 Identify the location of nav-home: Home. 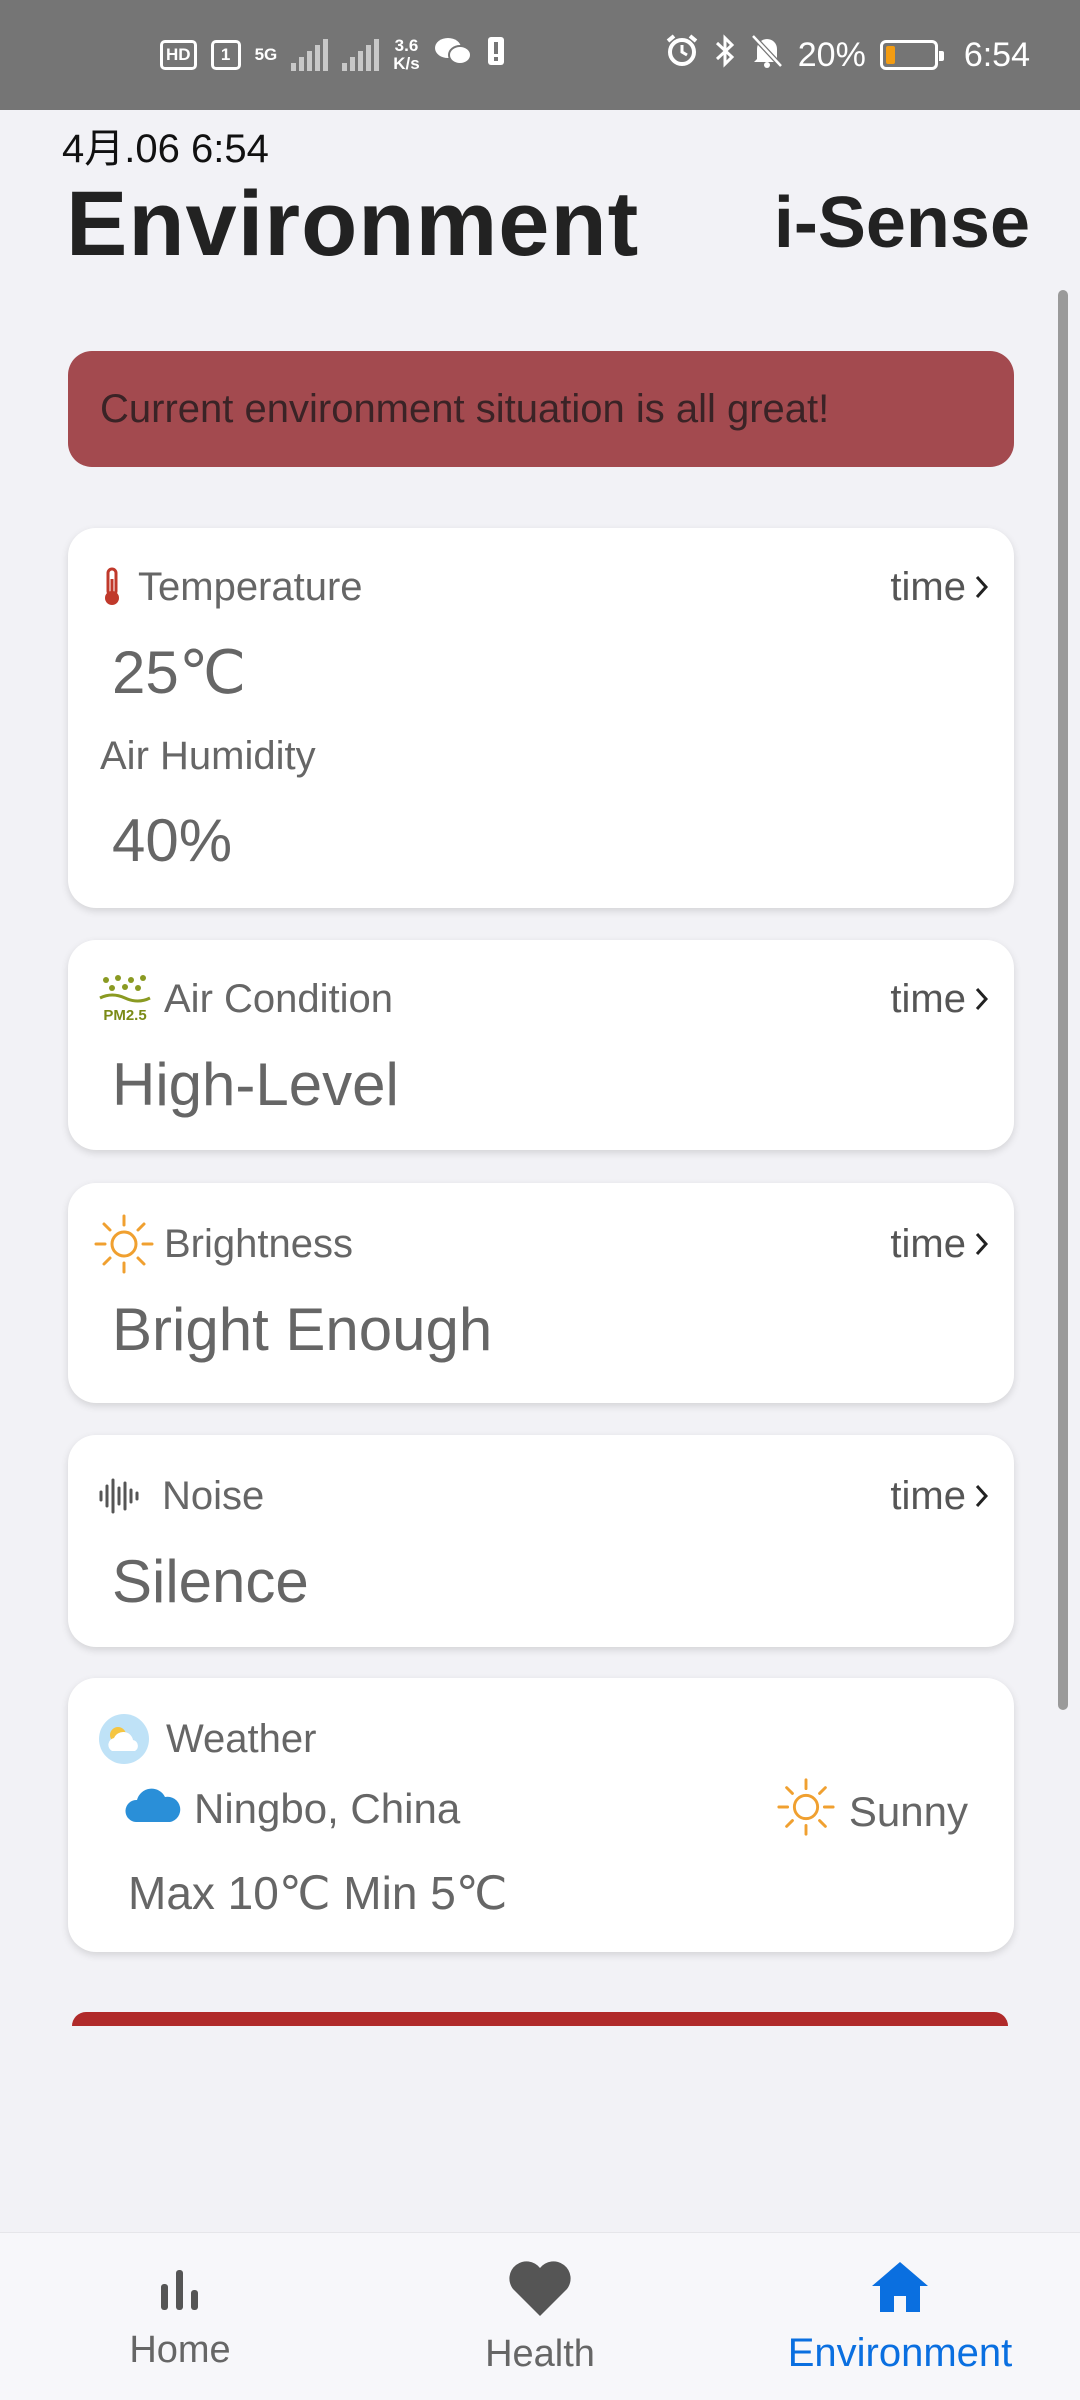
(180, 2317).